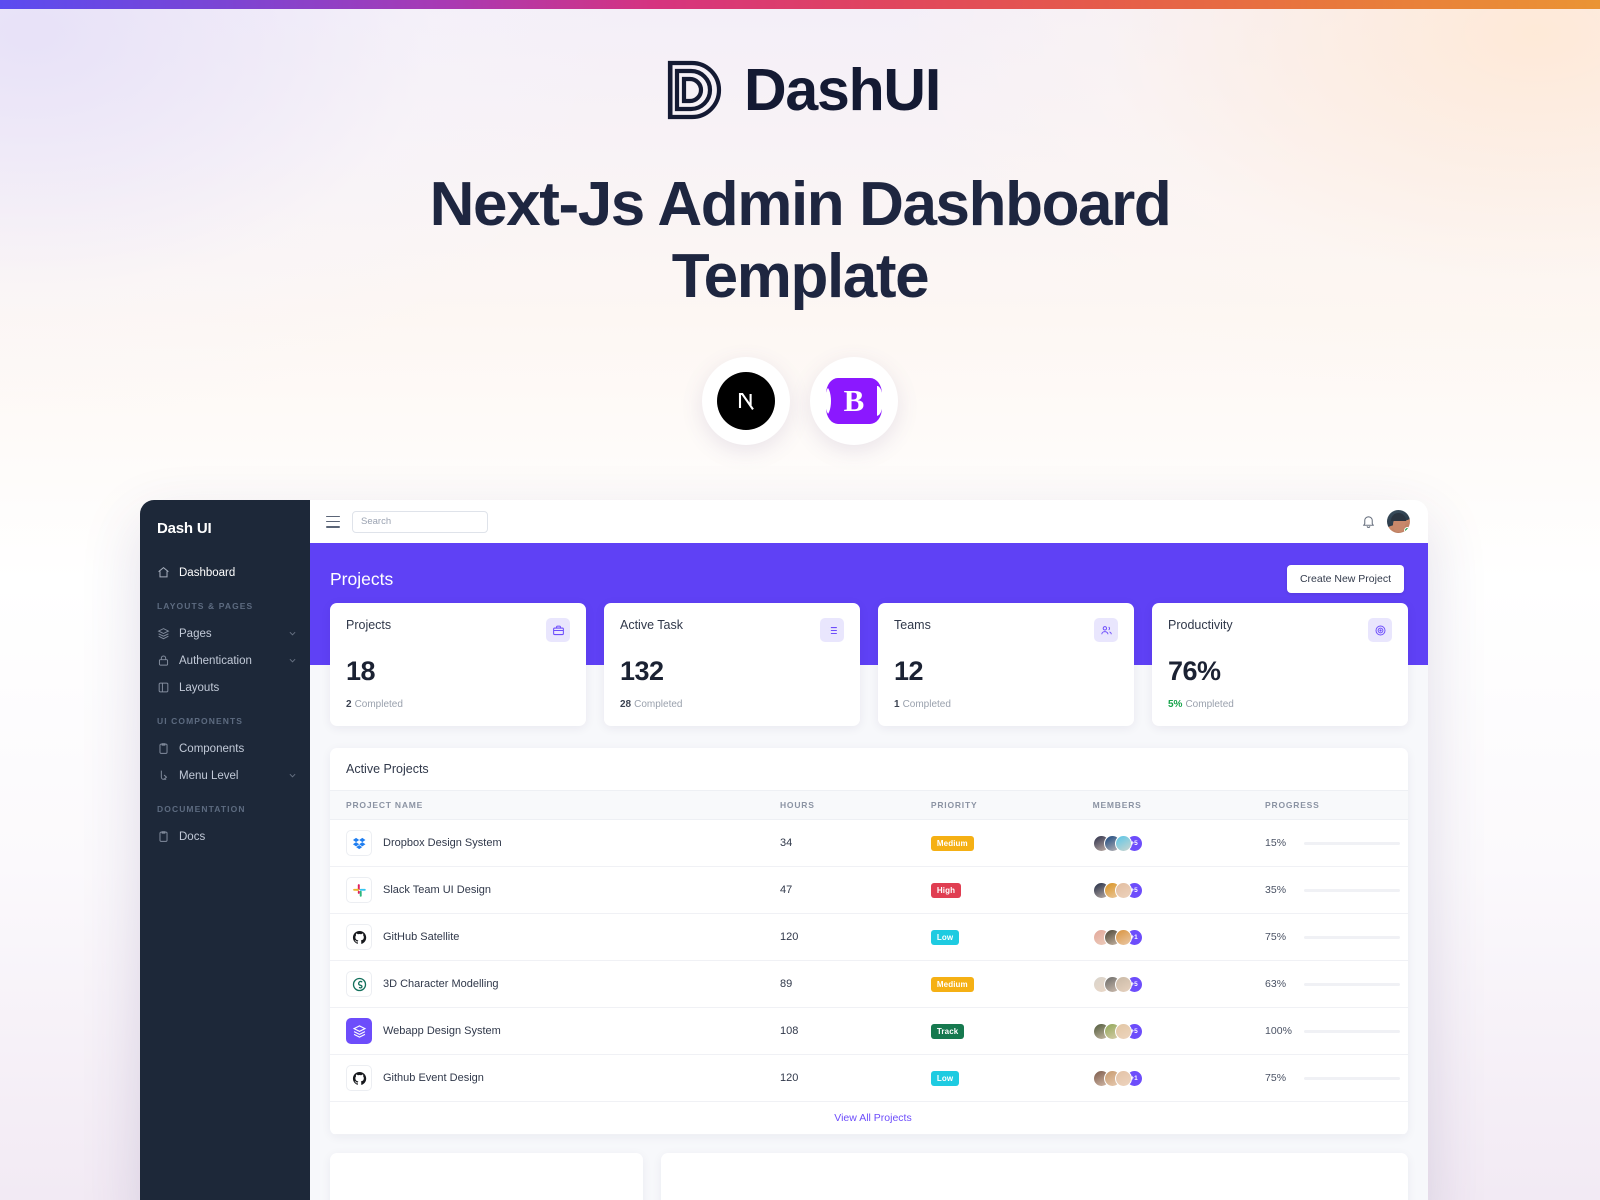 The height and width of the screenshot is (1200, 1600). What do you see at coordinates (869, 1031) in the screenshot?
I see `table-row: Webapp Design System 108 Track +5 100%` at bounding box center [869, 1031].